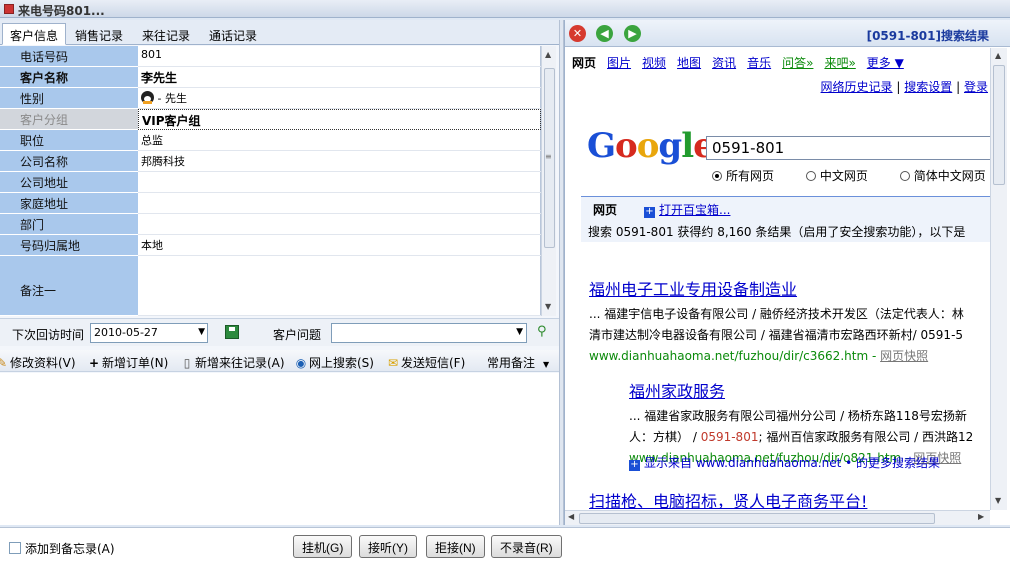 This screenshot has height=573, width=1010. What do you see at coordinates (998, 279) in the screenshot?
I see `web-vertical-scrollbar: ▲ ▼` at bounding box center [998, 279].